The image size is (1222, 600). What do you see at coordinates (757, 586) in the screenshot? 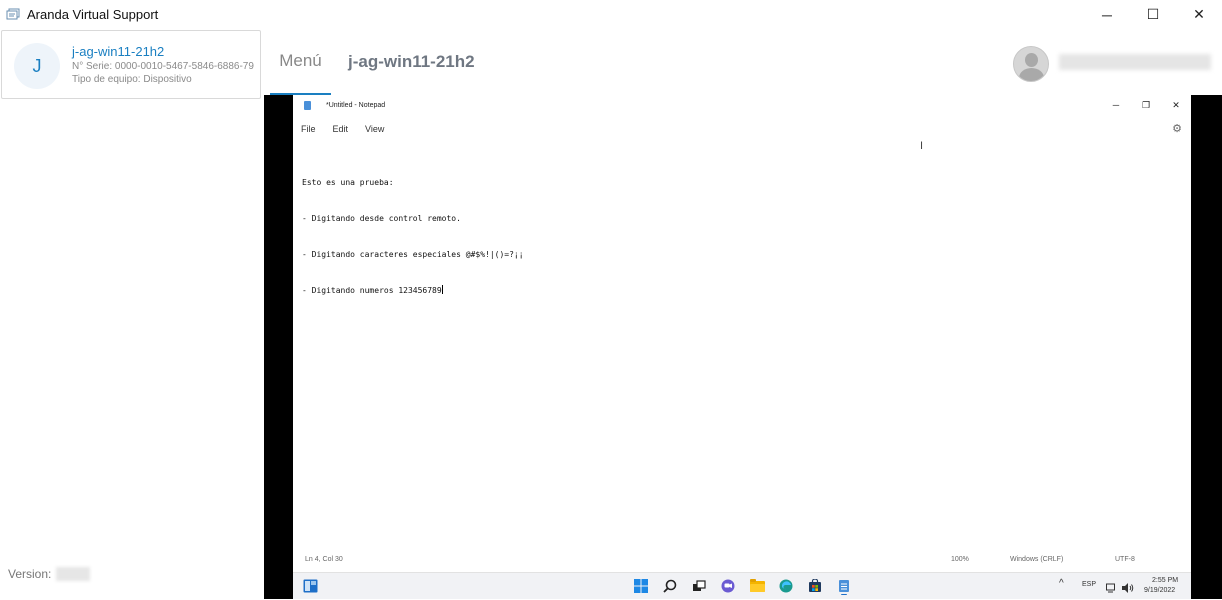
I see `file-explorer-icon` at bounding box center [757, 586].